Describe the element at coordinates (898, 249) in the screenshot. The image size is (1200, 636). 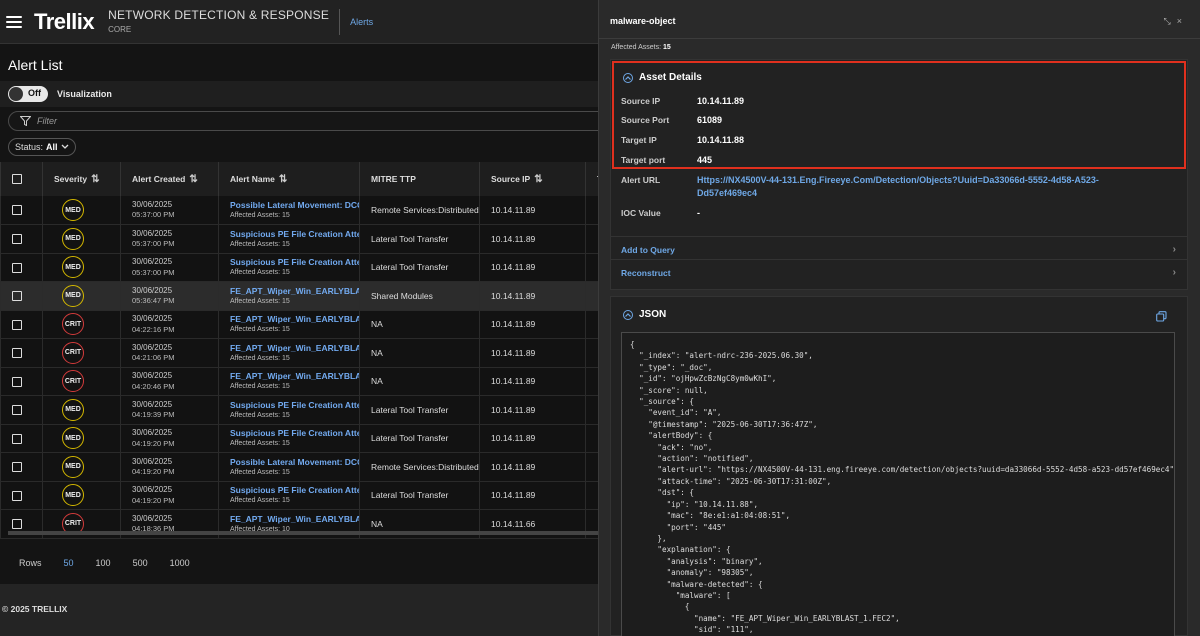
I see `add-to-query-link: Add to Query ›` at that location.